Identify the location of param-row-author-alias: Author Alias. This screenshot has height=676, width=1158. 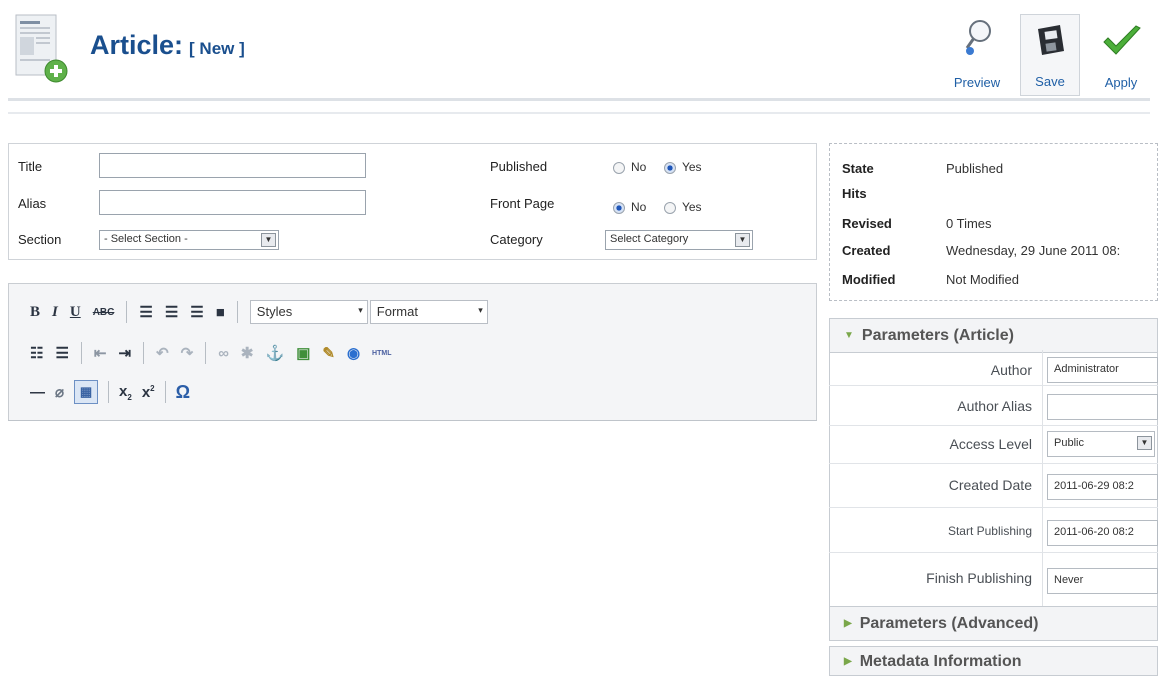
(993, 406).